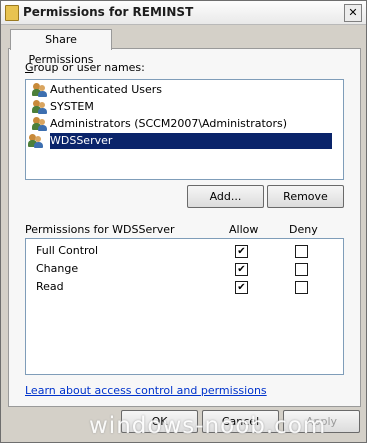  I want to click on permission-name: Change, so click(57, 268).